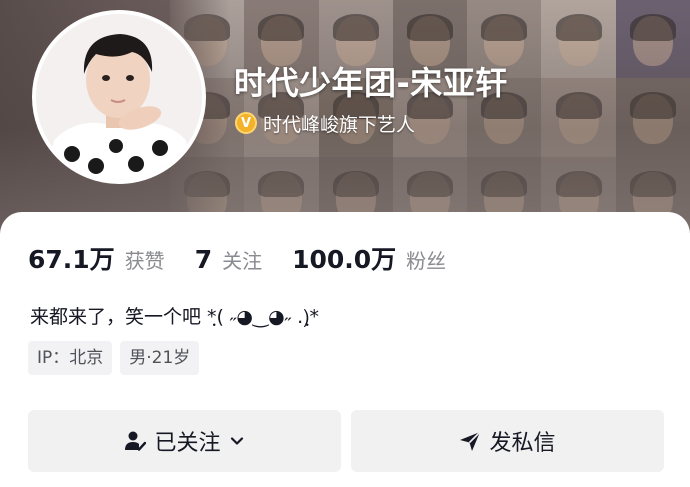  Describe the element at coordinates (346, 441) in the screenshot. I see `action-buttons: 已关注 发私信` at that location.